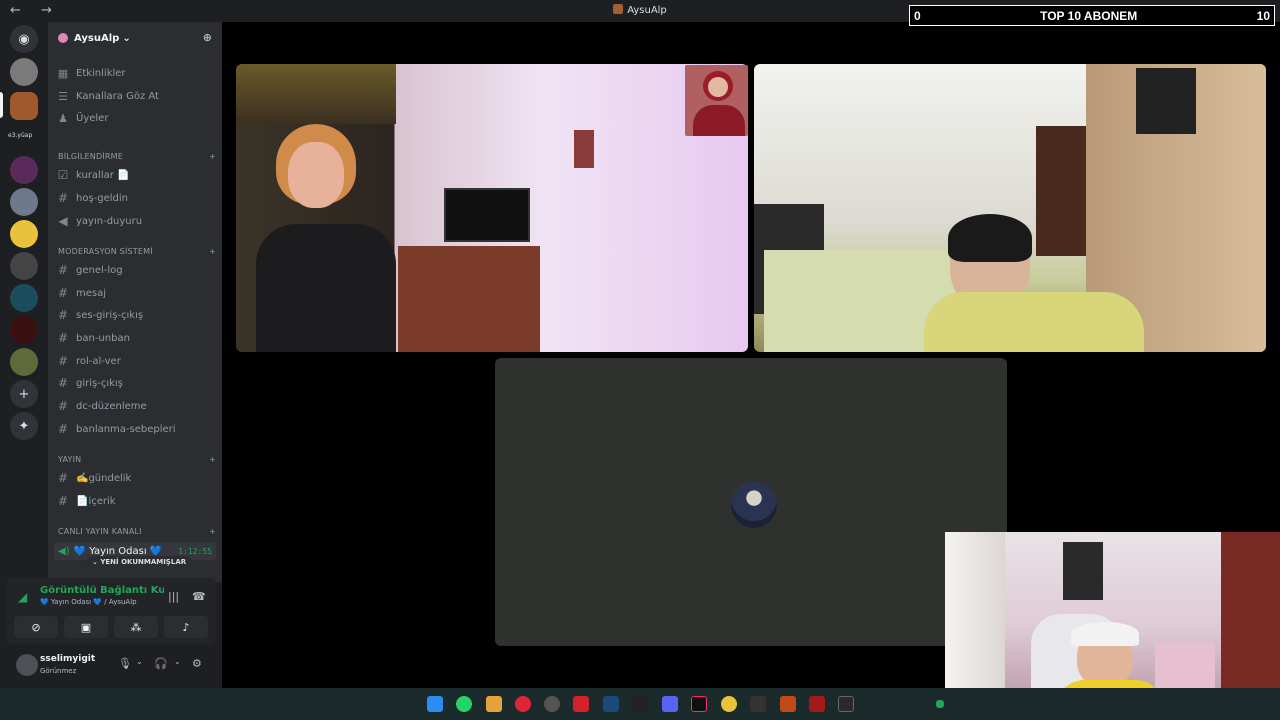 This screenshot has height=720, width=1280. Describe the element at coordinates (716, 100) in the screenshot. I see `picture-in-picture-preview` at that location.